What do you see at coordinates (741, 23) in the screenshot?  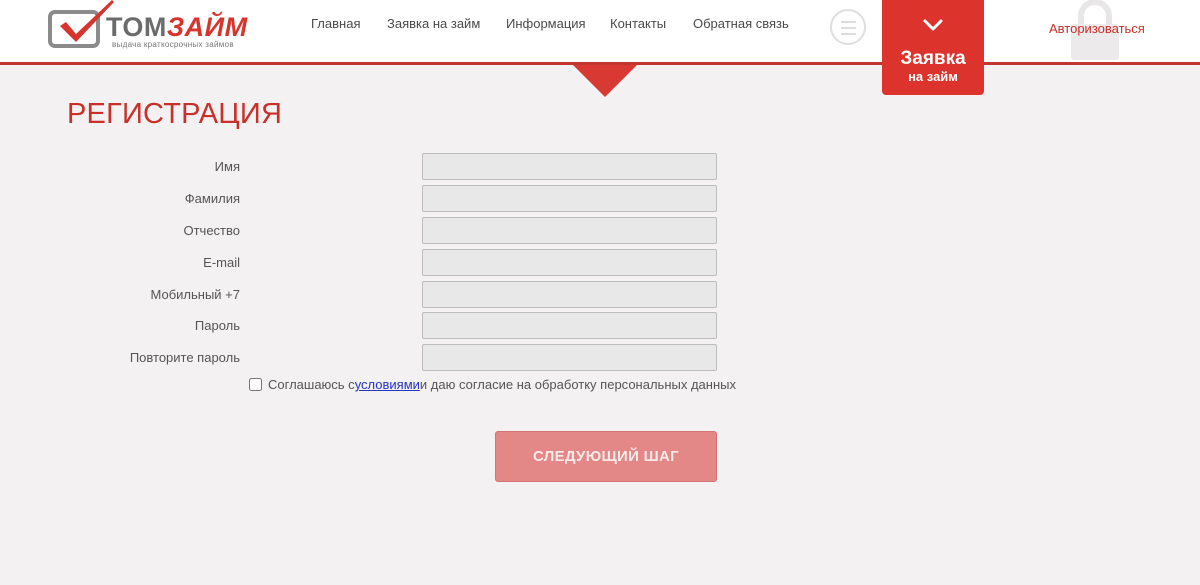 I see `nav-feedback: Обратная связь` at bounding box center [741, 23].